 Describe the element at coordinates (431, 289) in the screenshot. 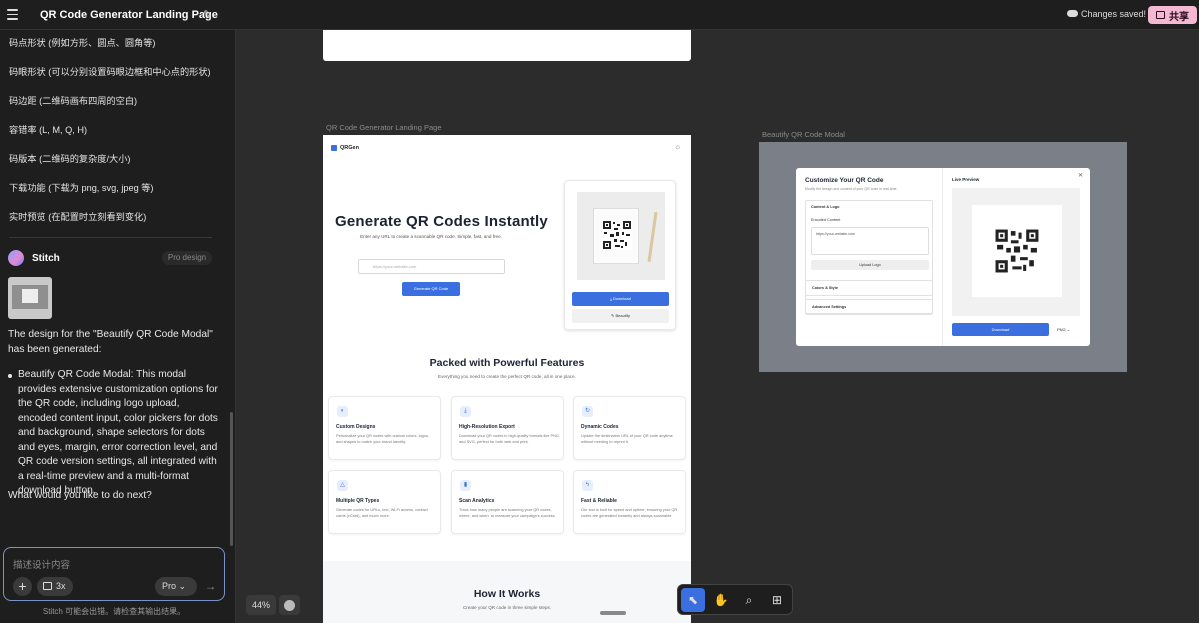

I see `generate-button: Generate QR Code` at that location.